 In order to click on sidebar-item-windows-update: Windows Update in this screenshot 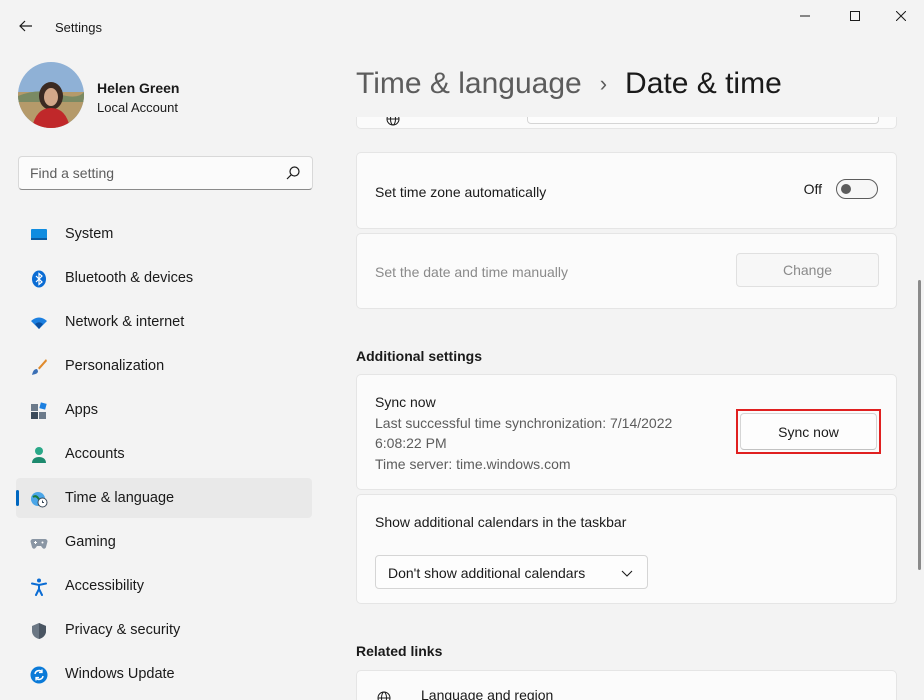, I will do `click(164, 674)`.